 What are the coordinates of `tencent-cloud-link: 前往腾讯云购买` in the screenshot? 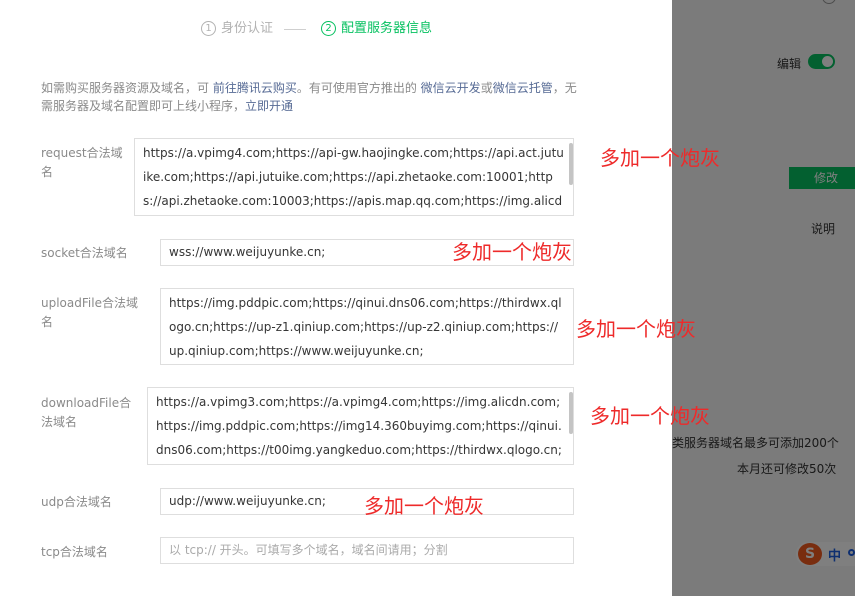 It's located at (255, 88).